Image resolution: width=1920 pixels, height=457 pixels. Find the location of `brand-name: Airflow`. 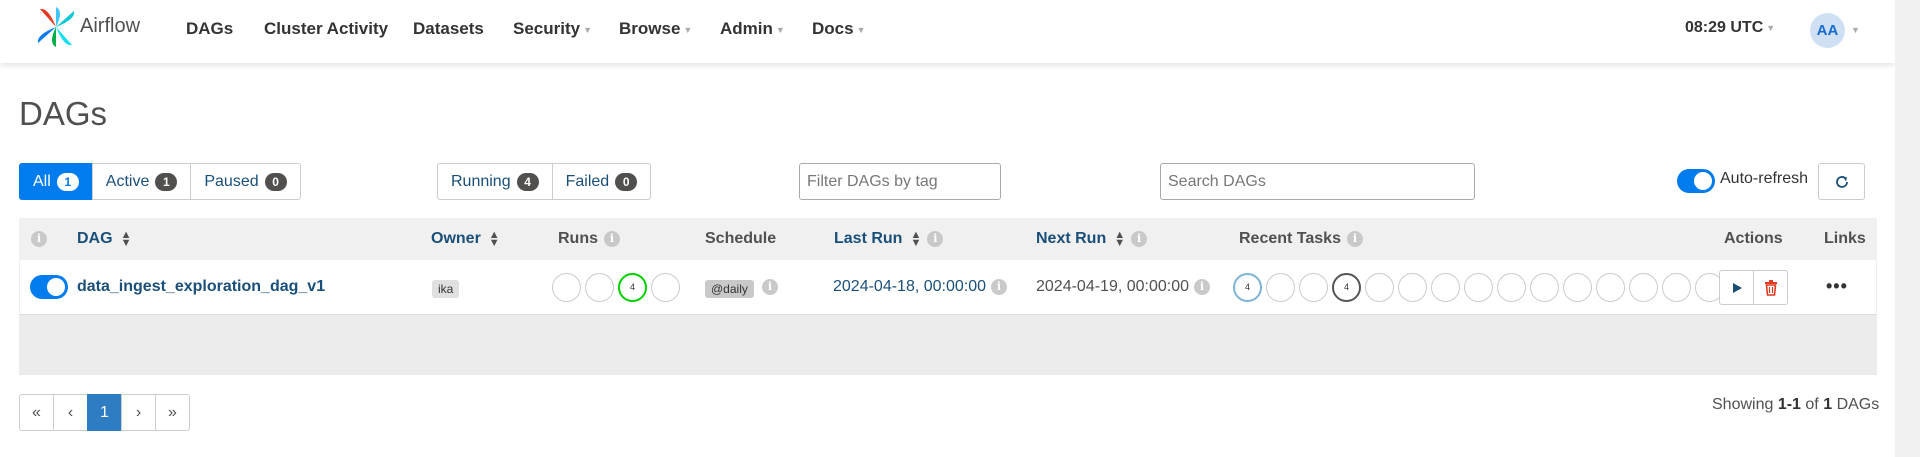

brand-name: Airflow is located at coordinates (110, 26).